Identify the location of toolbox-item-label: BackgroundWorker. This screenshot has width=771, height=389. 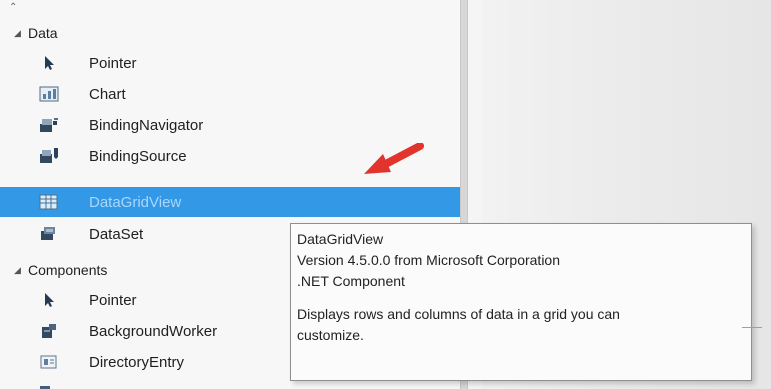
(153, 331).